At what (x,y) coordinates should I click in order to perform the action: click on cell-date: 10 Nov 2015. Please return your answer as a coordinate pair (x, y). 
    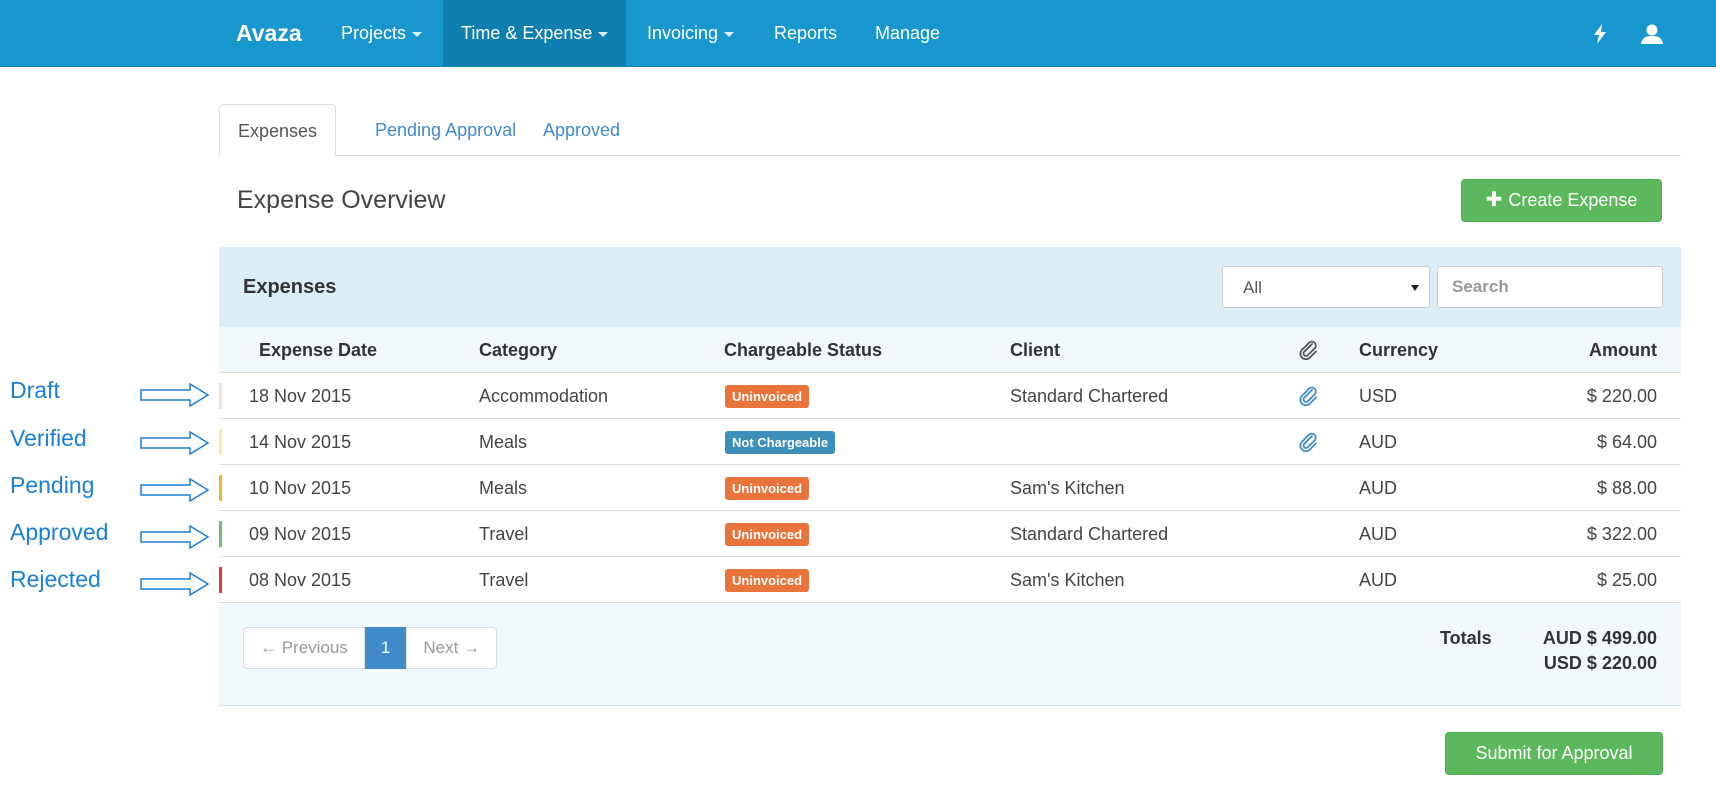
    Looking at the image, I should click on (300, 488).